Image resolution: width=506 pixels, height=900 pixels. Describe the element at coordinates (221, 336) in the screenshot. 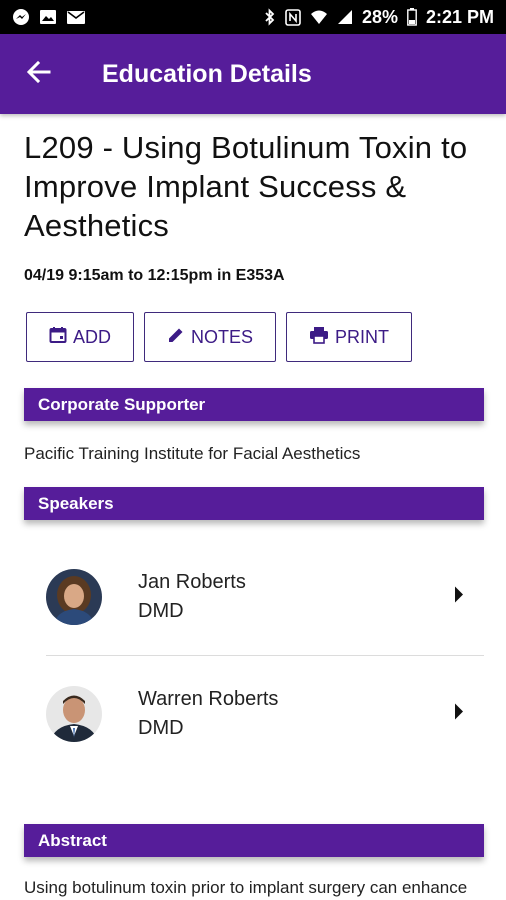

I see `notes-button-label: NOTES` at that location.